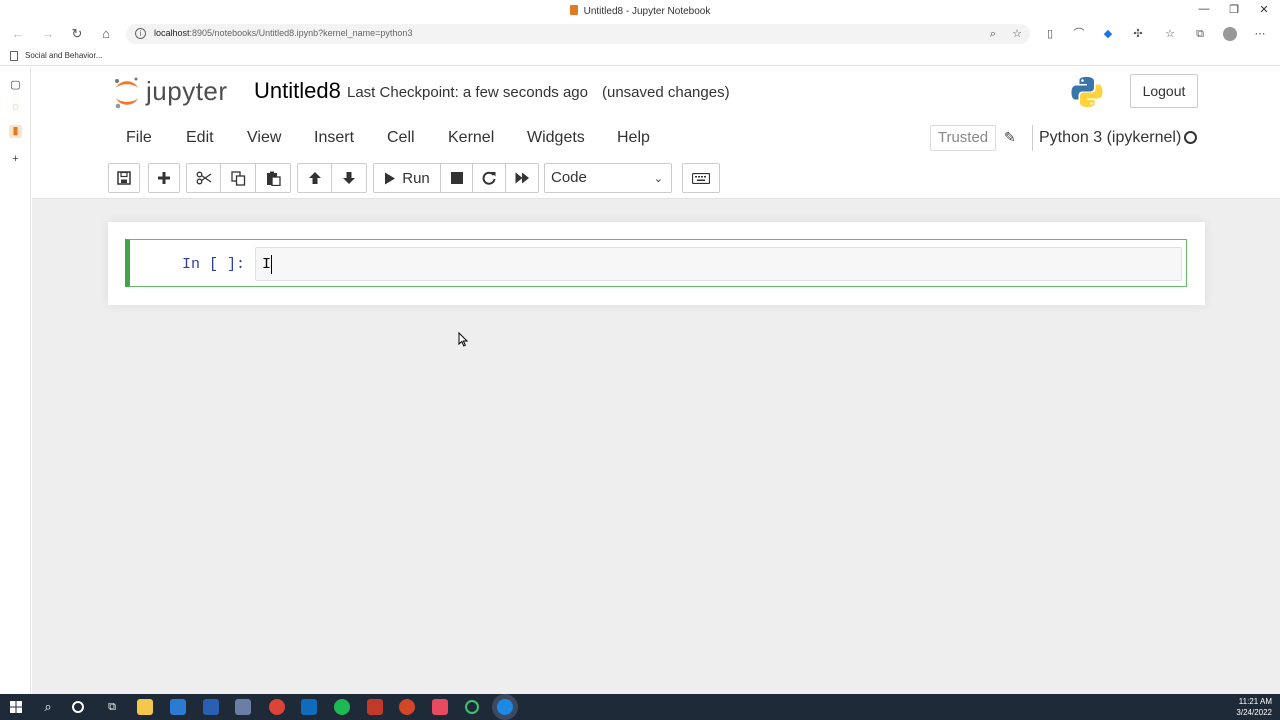  I want to click on extensions-puzzle-icon: ✣, so click(1138, 34).